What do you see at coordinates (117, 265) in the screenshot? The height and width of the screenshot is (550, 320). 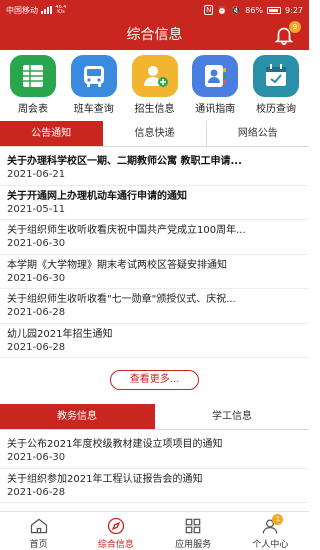 I see `notice-title: 本学期《大学物理》期末考试两校区答疑安排通知` at bounding box center [117, 265].